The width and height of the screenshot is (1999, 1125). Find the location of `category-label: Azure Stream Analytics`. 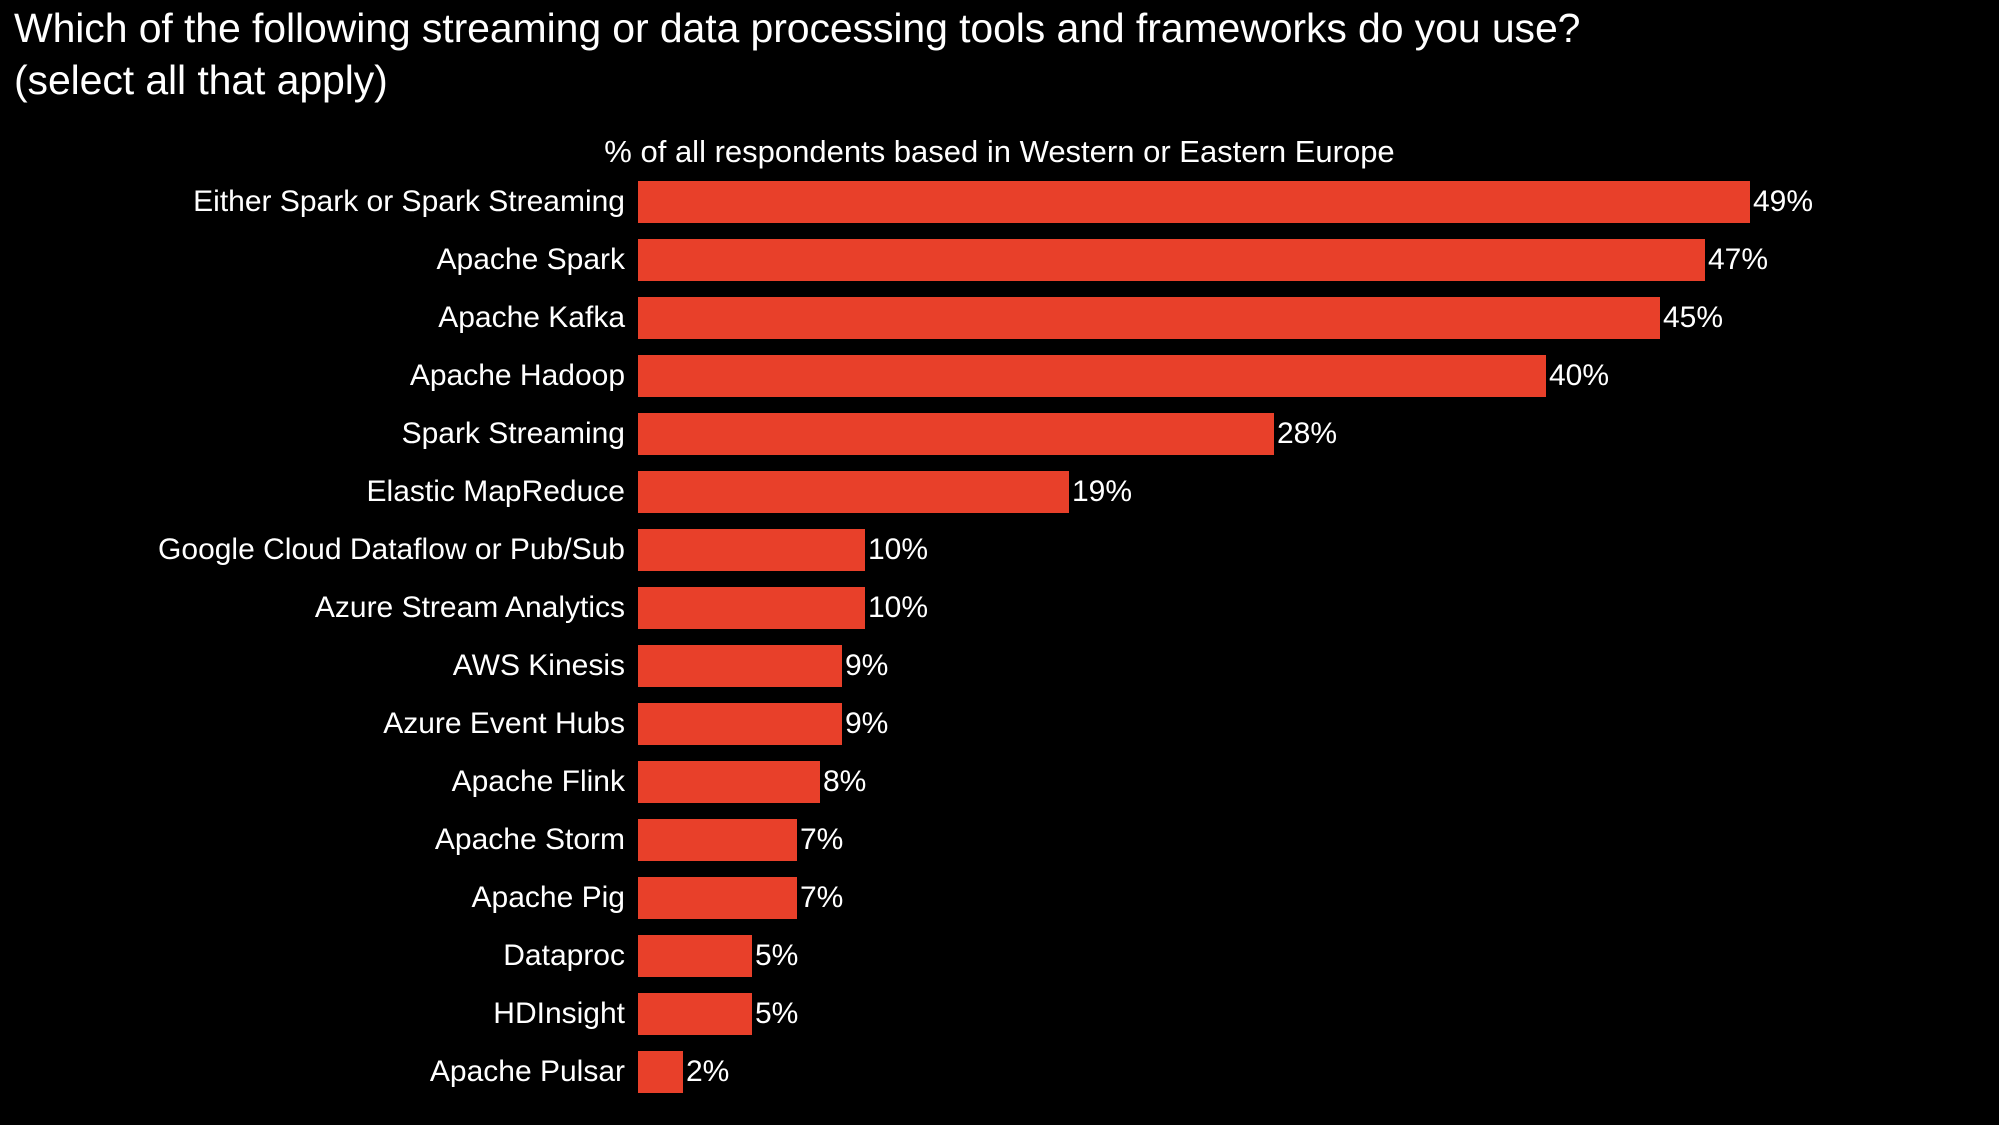

category-label: Azure Stream Analytics is located at coordinates (469, 607).